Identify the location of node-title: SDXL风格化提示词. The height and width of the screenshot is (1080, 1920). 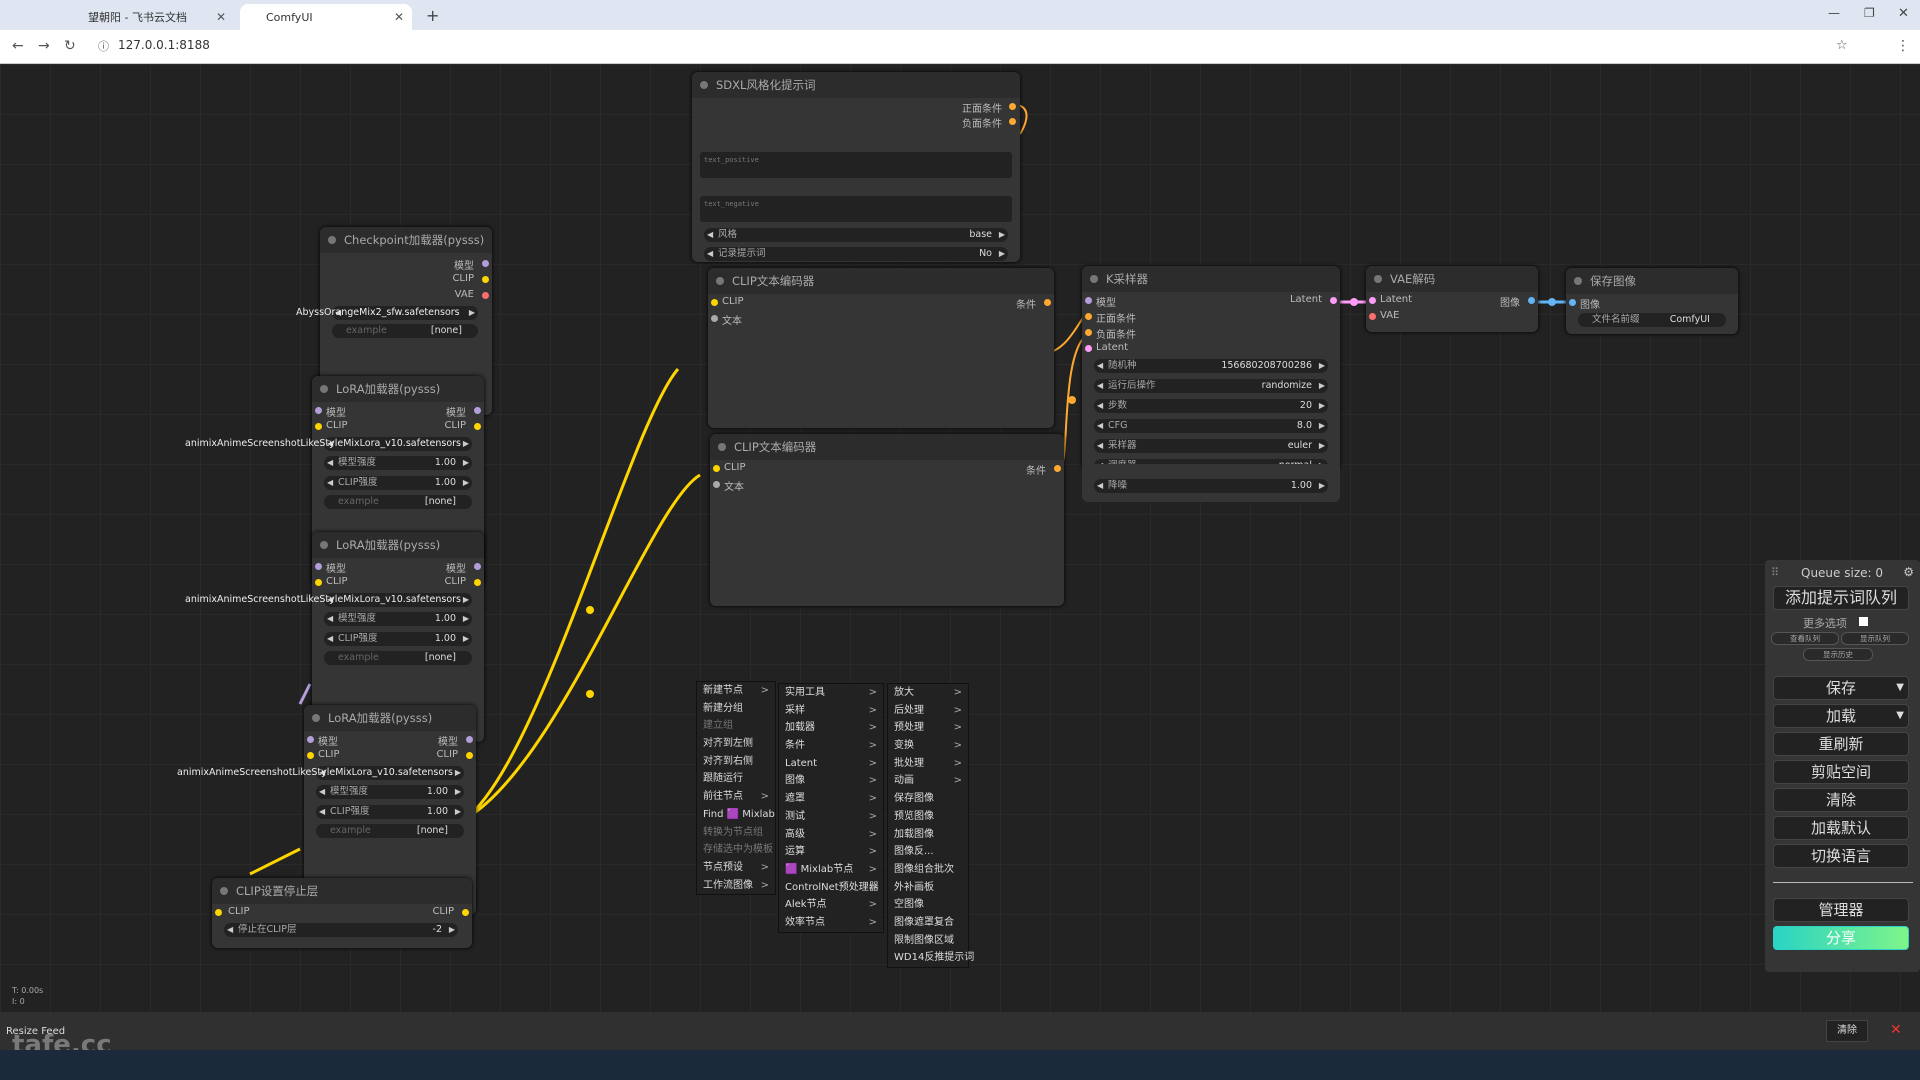
(856, 85).